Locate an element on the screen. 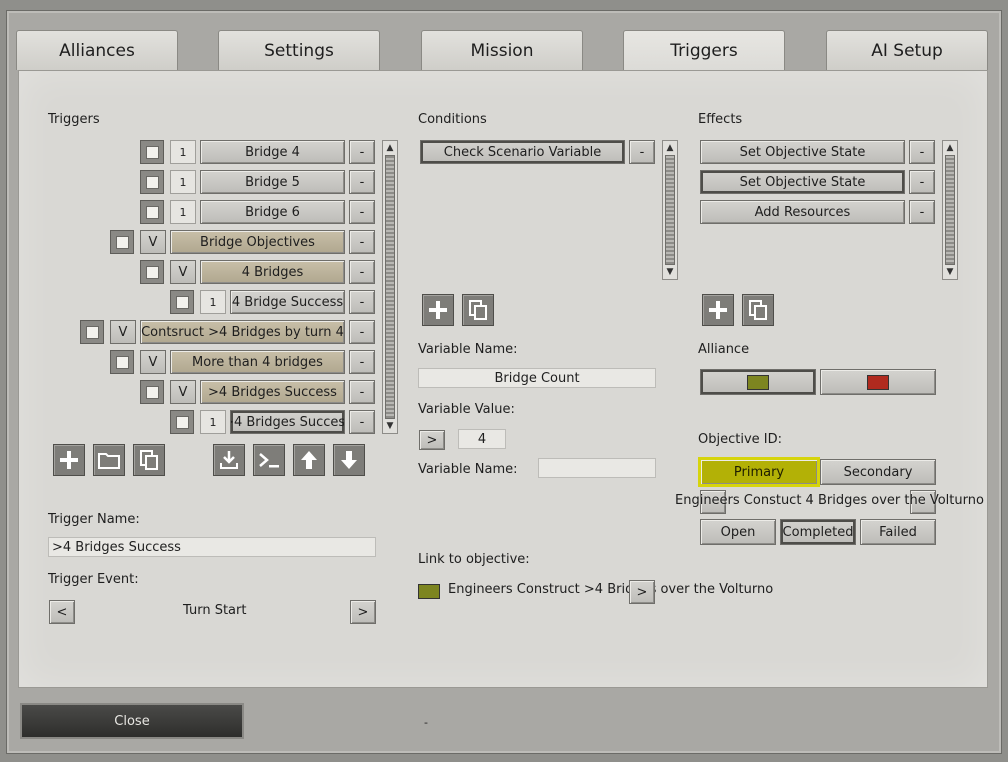  objective-secondary-button: Secondary is located at coordinates (878, 472).